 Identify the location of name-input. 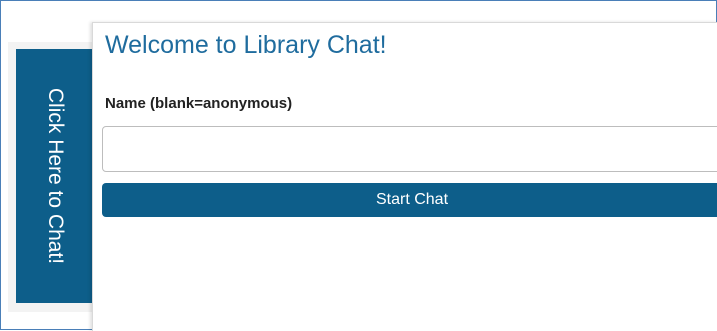
(409, 149).